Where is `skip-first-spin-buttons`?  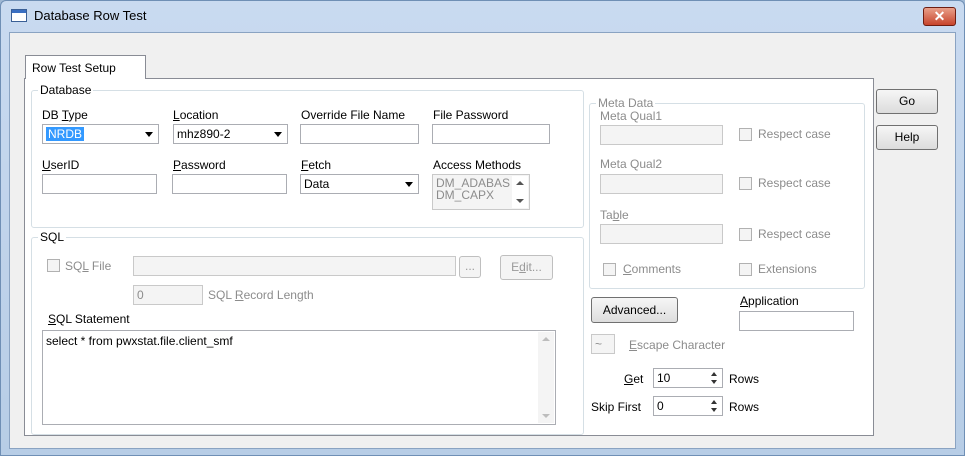
skip-first-spin-buttons is located at coordinates (714, 406).